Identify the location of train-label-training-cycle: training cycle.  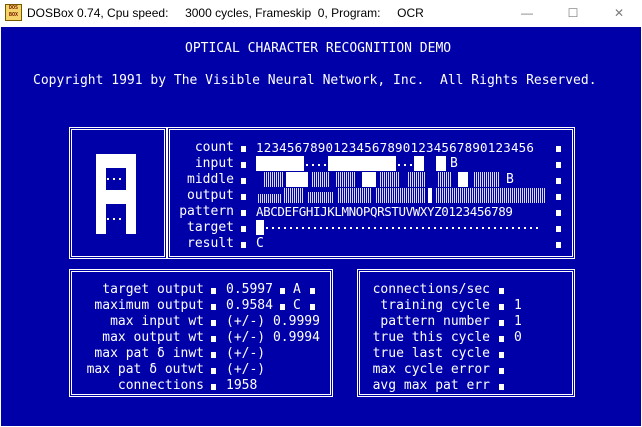
(435, 305).